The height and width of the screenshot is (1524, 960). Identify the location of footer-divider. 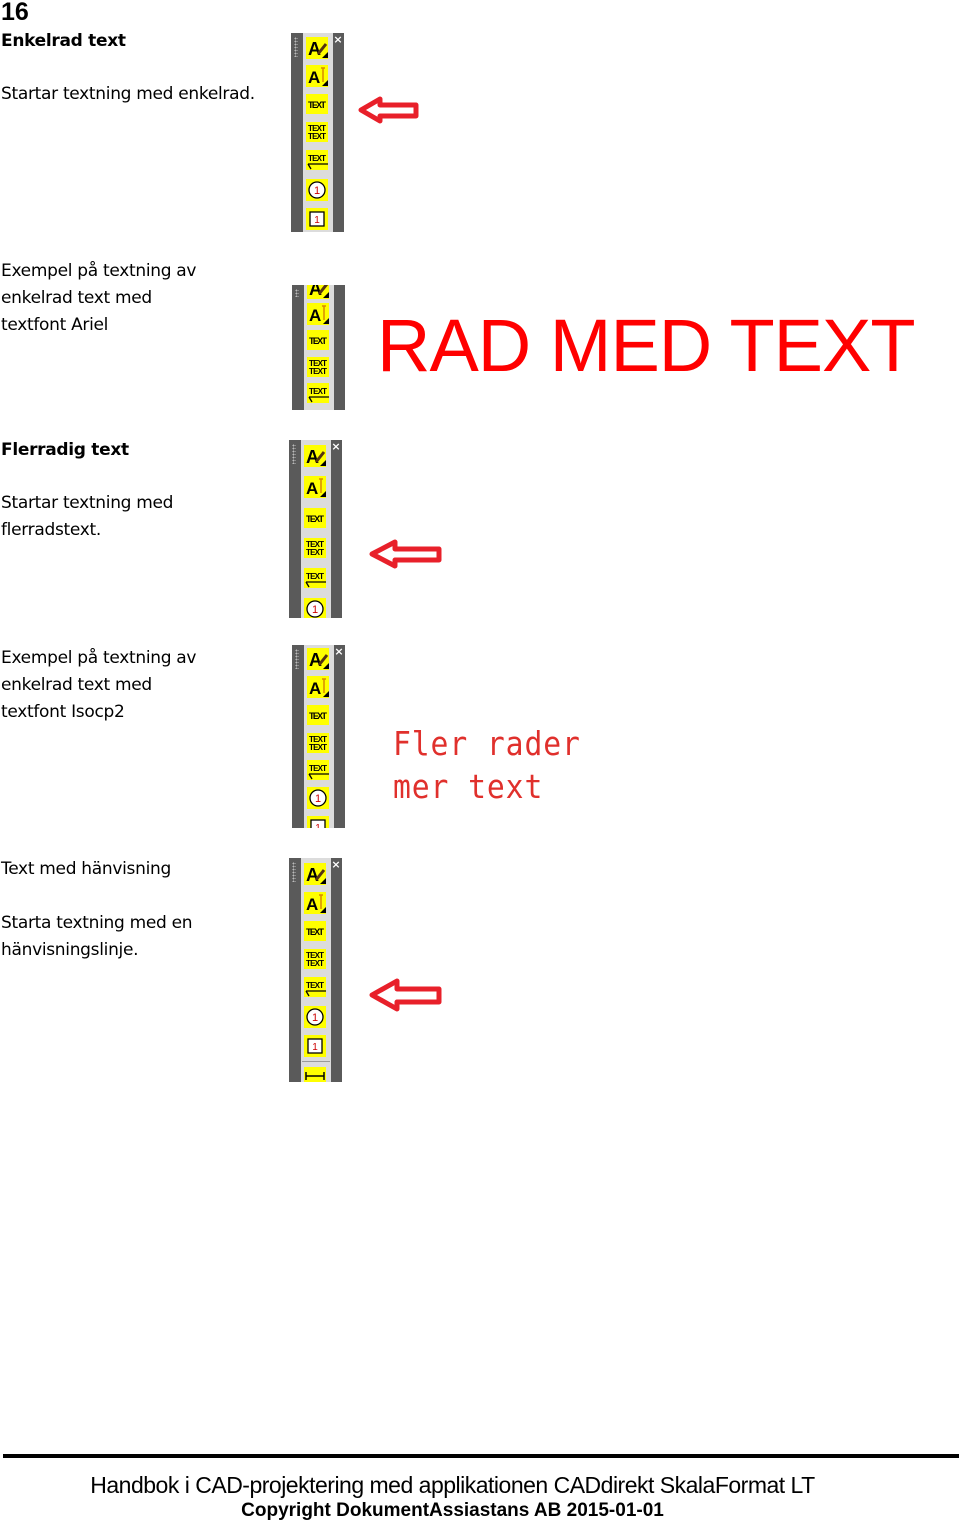
(481, 1456).